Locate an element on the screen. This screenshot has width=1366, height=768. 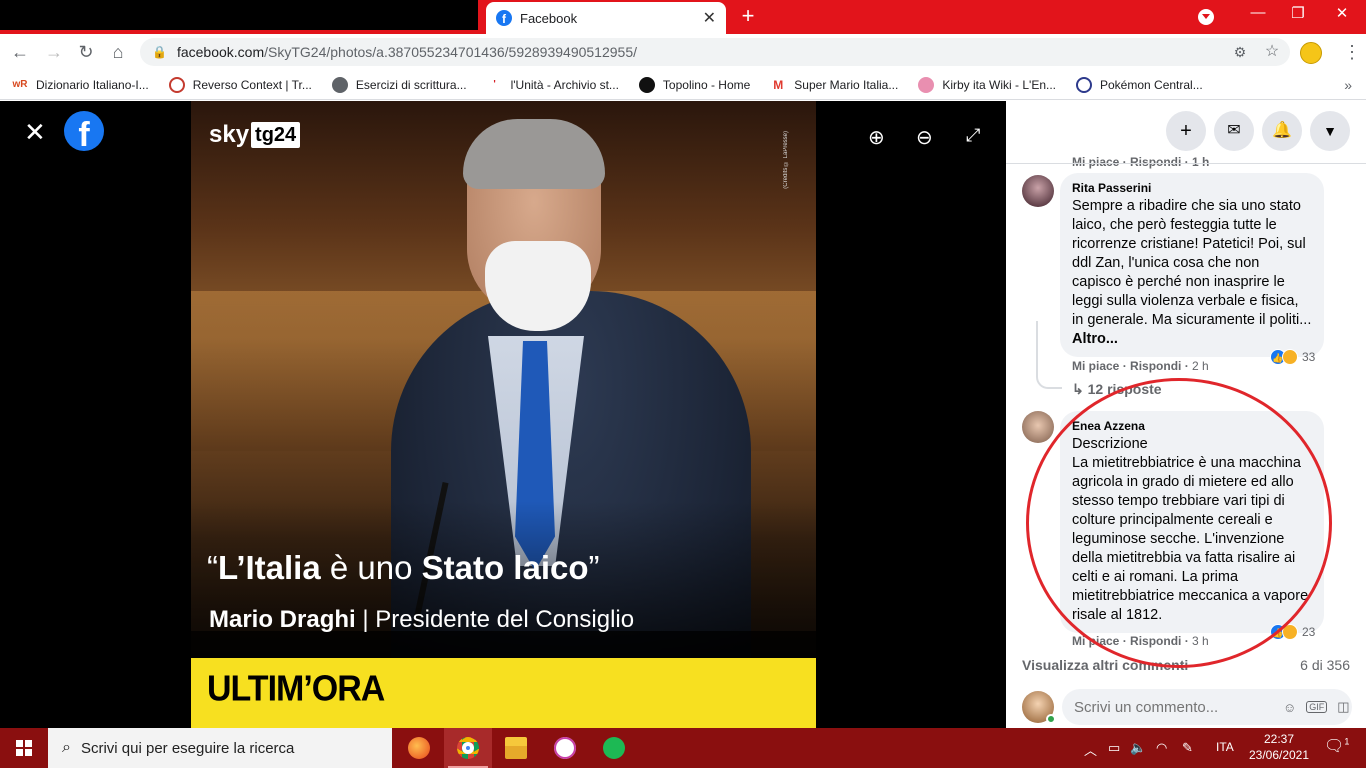
bookmark-star-icon: ☆ is located at coordinates (1272, 52).